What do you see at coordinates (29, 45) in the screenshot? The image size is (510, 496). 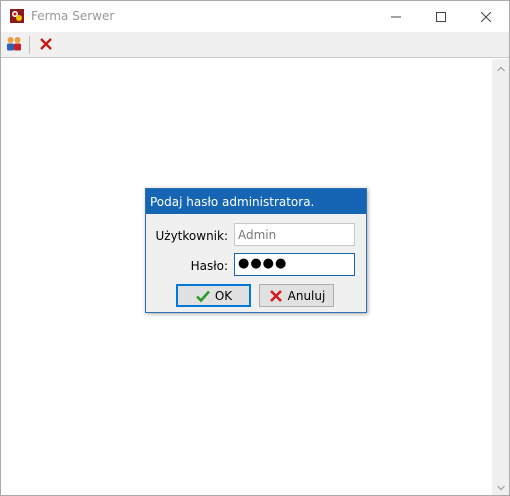 I see `toolbar-separator` at bounding box center [29, 45].